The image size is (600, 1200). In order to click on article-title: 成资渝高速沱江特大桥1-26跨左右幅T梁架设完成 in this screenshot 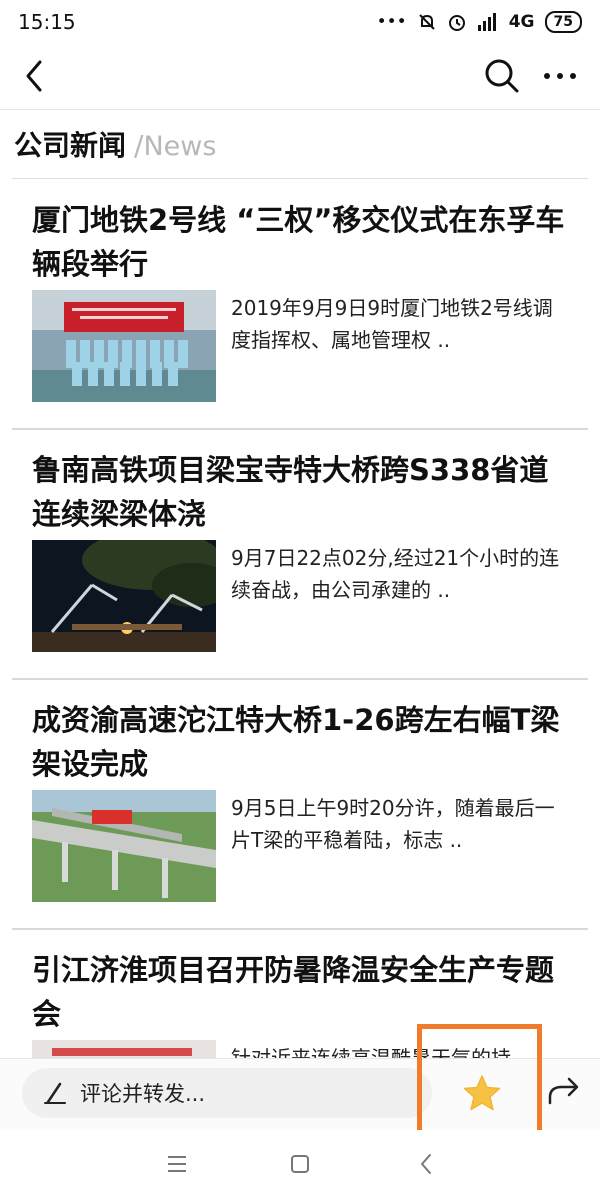, I will do `click(302, 742)`.